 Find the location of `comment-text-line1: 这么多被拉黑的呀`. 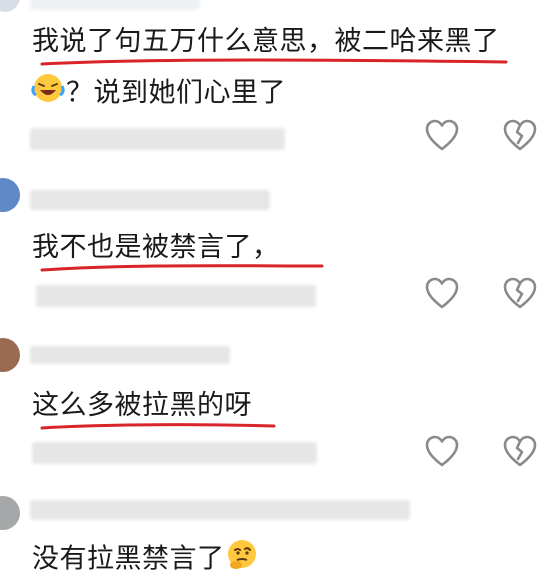

comment-text-line1: 这么多被拉黑的呀 is located at coordinates (142, 405).